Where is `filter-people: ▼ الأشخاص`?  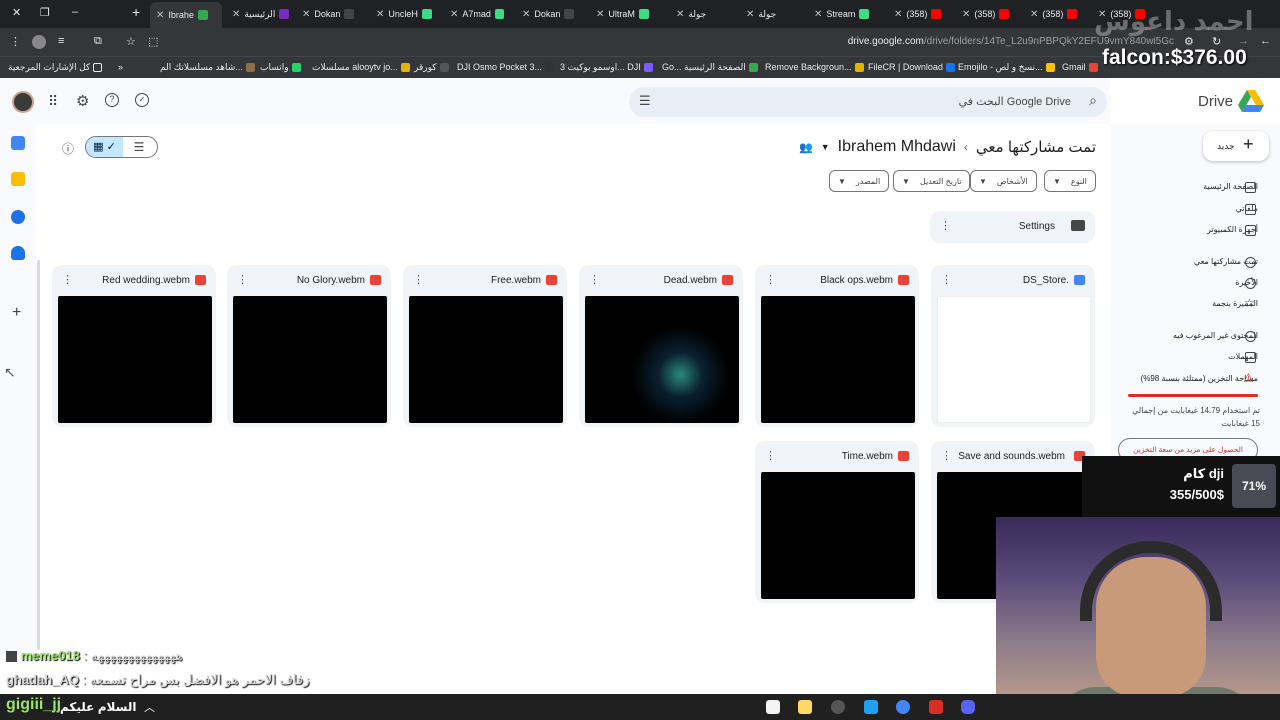
filter-people: ▼ الأشخاص is located at coordinates (1003, 181).